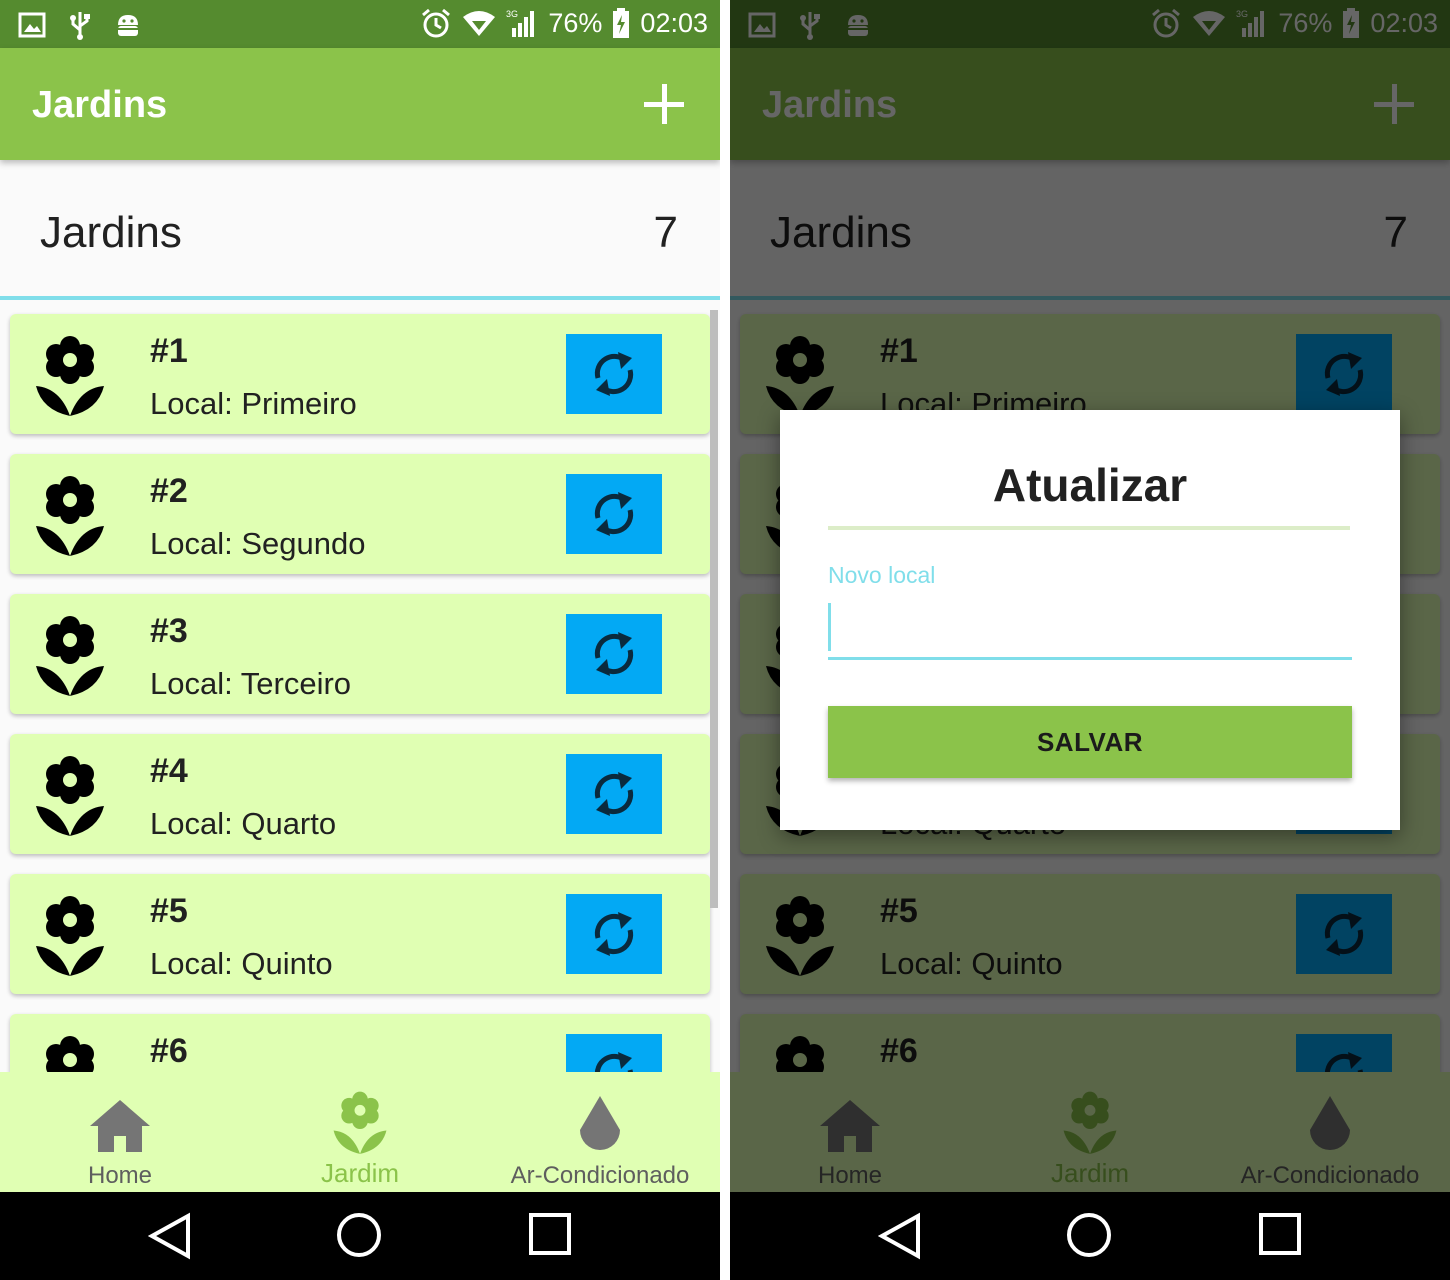  Describe the element at coordinates (360, 1044) in the screenshot. I see `garden-card: #6` at that location.